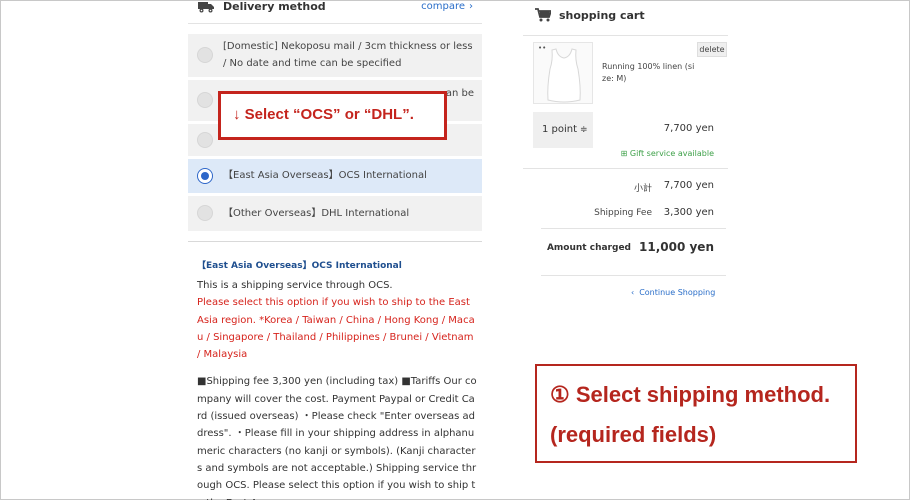 This screenshot has height=500, width=910. What do you see at coordinates (690, 394) in the screenshot?
I see `step-title: ① Select shipping method.` at bounding box center [690, 394].